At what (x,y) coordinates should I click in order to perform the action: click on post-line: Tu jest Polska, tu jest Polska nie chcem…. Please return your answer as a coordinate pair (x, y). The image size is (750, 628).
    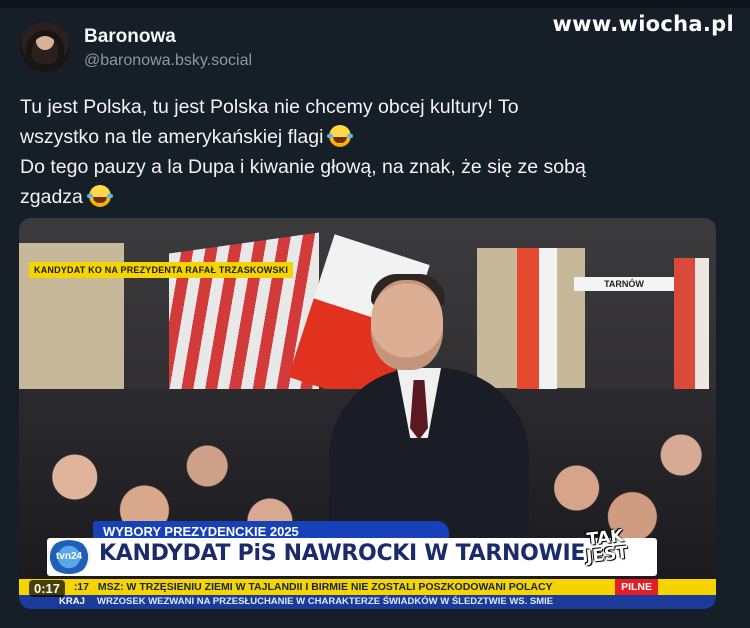
    Looking at the image, I should click on (269, 107).